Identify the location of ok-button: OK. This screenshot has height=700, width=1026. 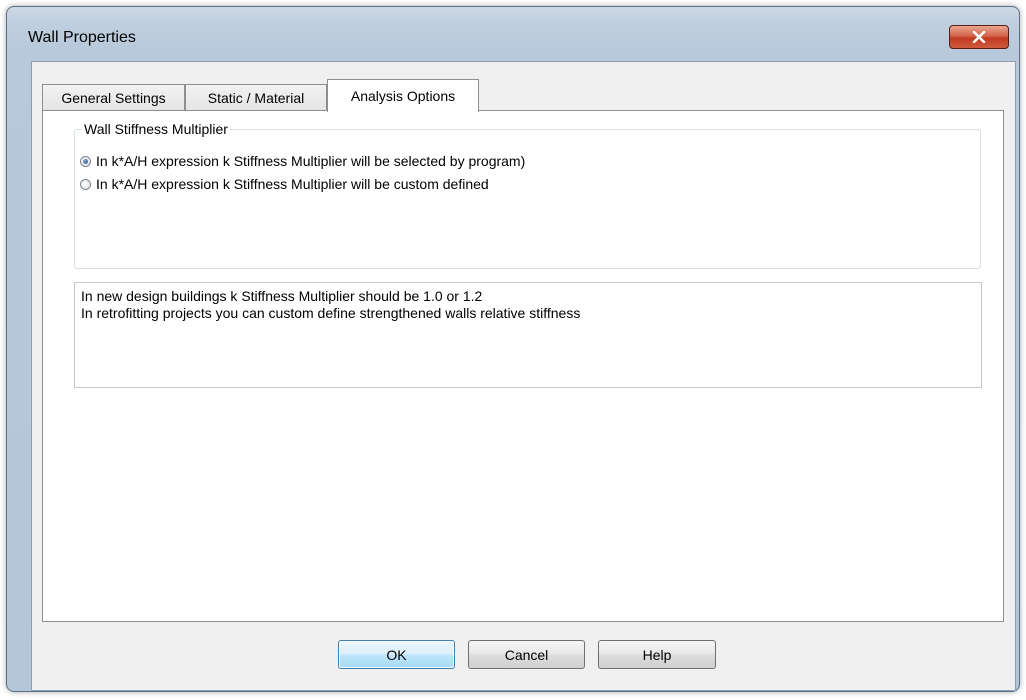
(396, 654).